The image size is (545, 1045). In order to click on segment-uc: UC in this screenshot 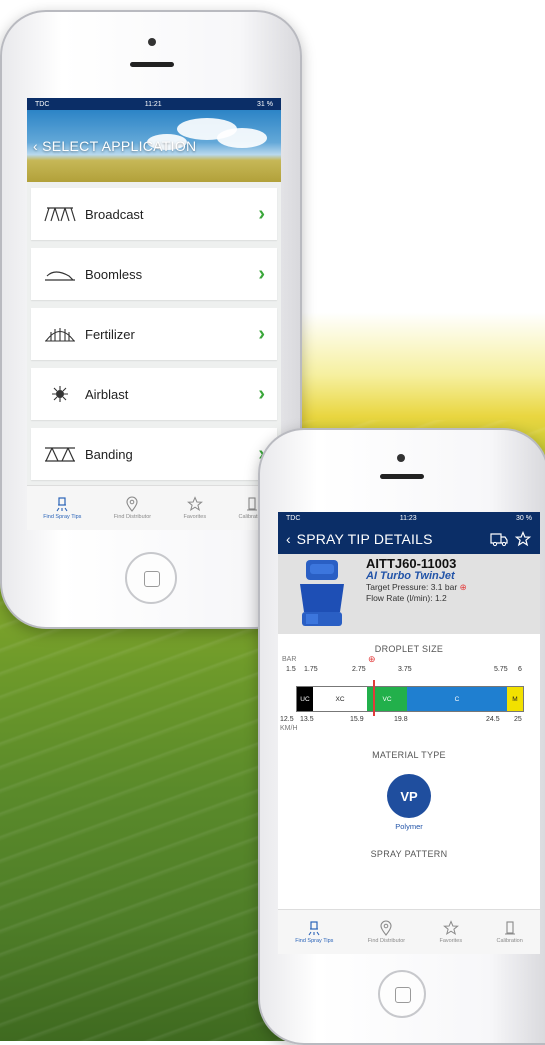, I will do `click(305, 699)`.